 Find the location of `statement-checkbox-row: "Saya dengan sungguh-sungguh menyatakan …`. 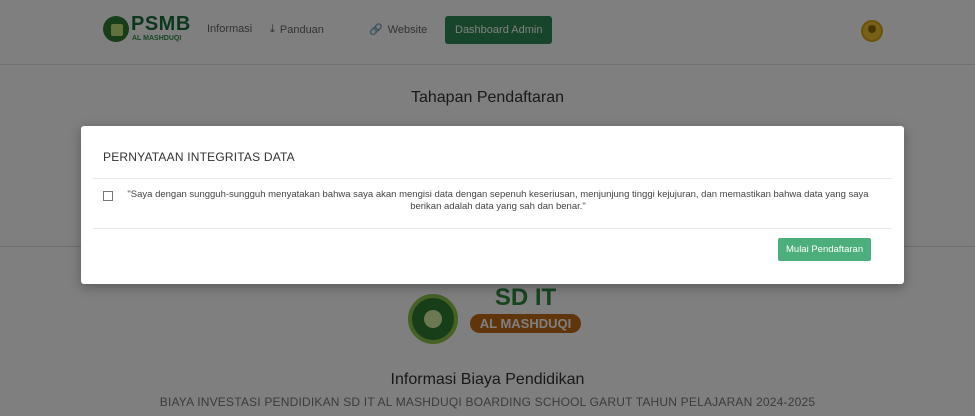

statement-checkbox-row: "Saya dengan sungguh-sungguh menyatakan … is located at coordinates (493, 201).